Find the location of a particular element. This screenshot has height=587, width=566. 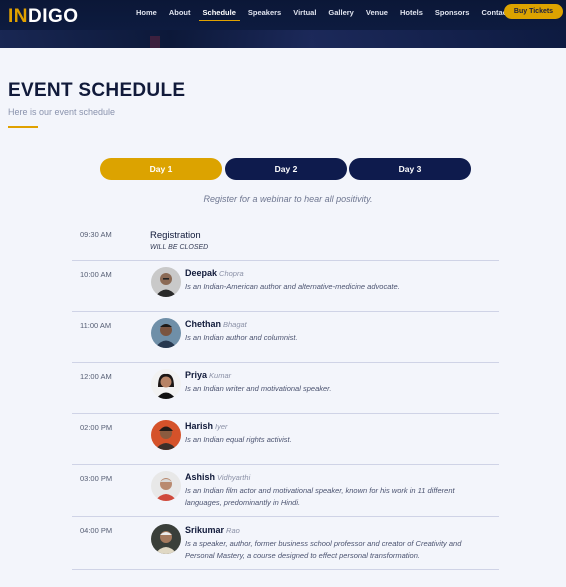

speaker-name: Priya Kumar is located at coordinates (208, 375).